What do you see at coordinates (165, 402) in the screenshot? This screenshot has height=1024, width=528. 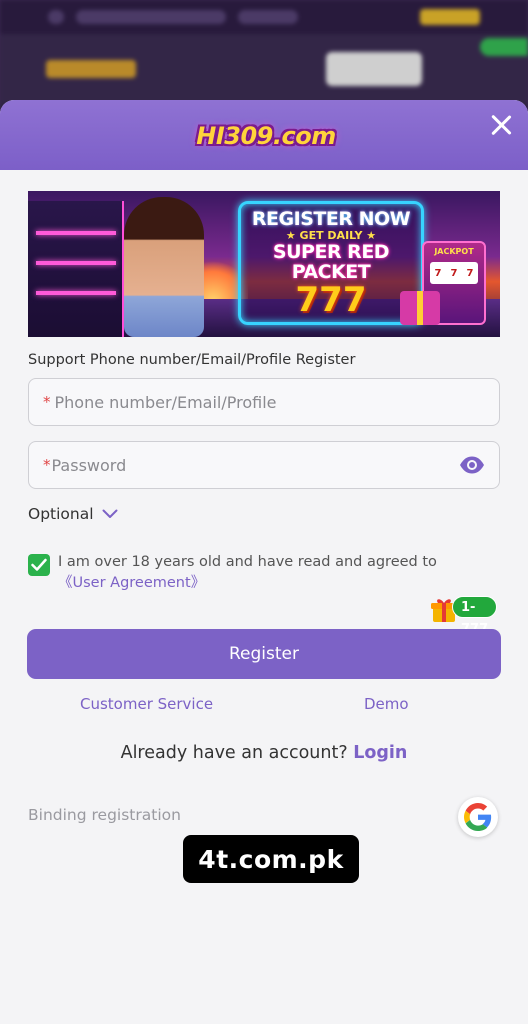 I see `phone-placeholder: Phone number/Email/Profile` at bounding box center [165, 402].